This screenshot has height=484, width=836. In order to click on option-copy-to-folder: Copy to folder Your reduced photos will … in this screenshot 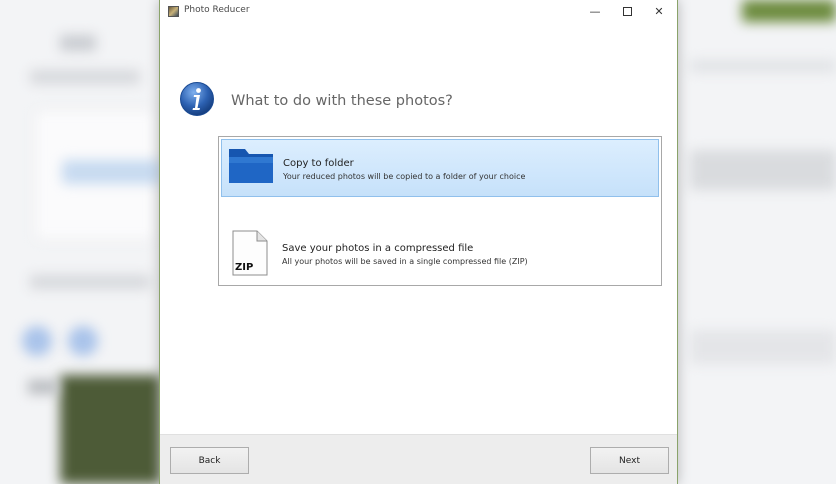, I will do `click(440, 168)`.